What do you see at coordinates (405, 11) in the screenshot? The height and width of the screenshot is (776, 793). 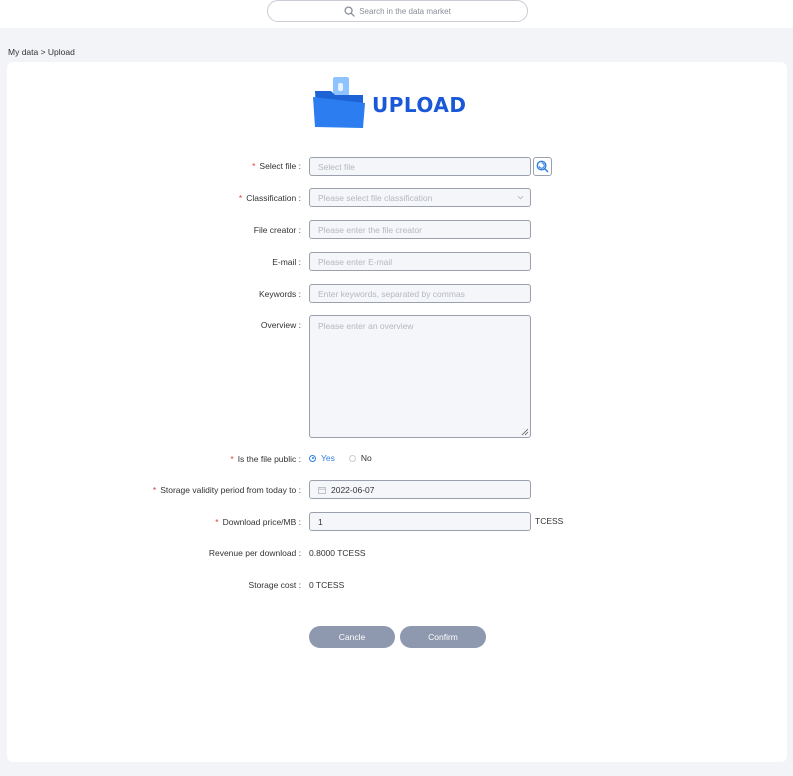 I see `search-placeholder: Search in the data market` at bounding box center [405, 11].